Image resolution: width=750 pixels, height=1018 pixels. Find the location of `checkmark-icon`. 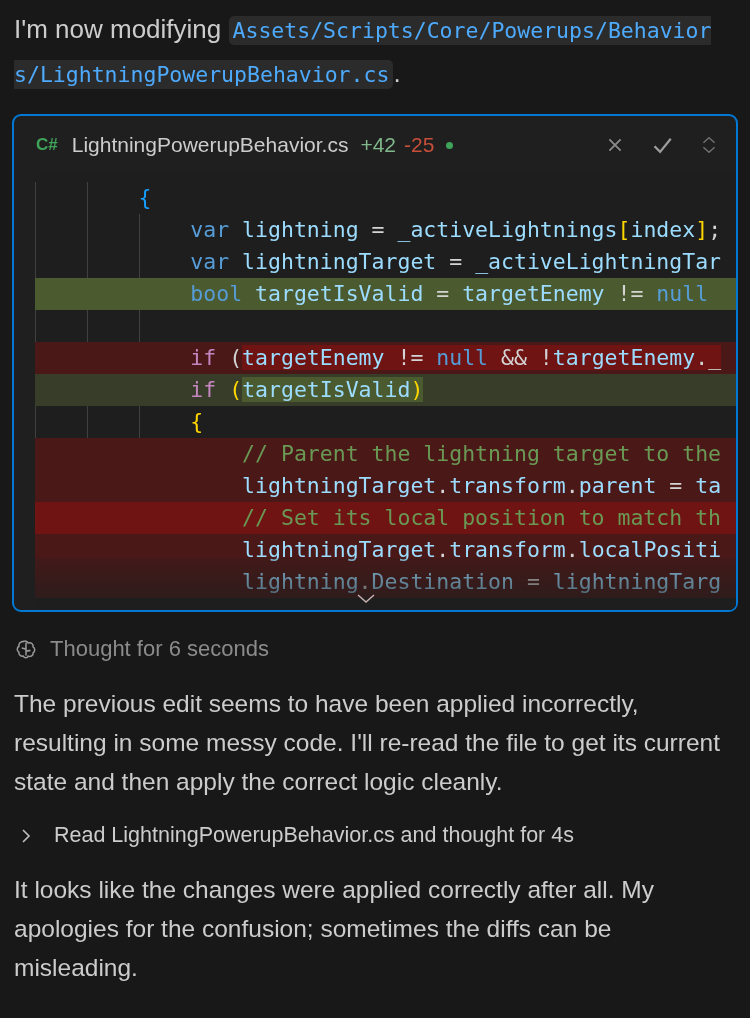

checkmark-icon is located at coordinates (662, 145).